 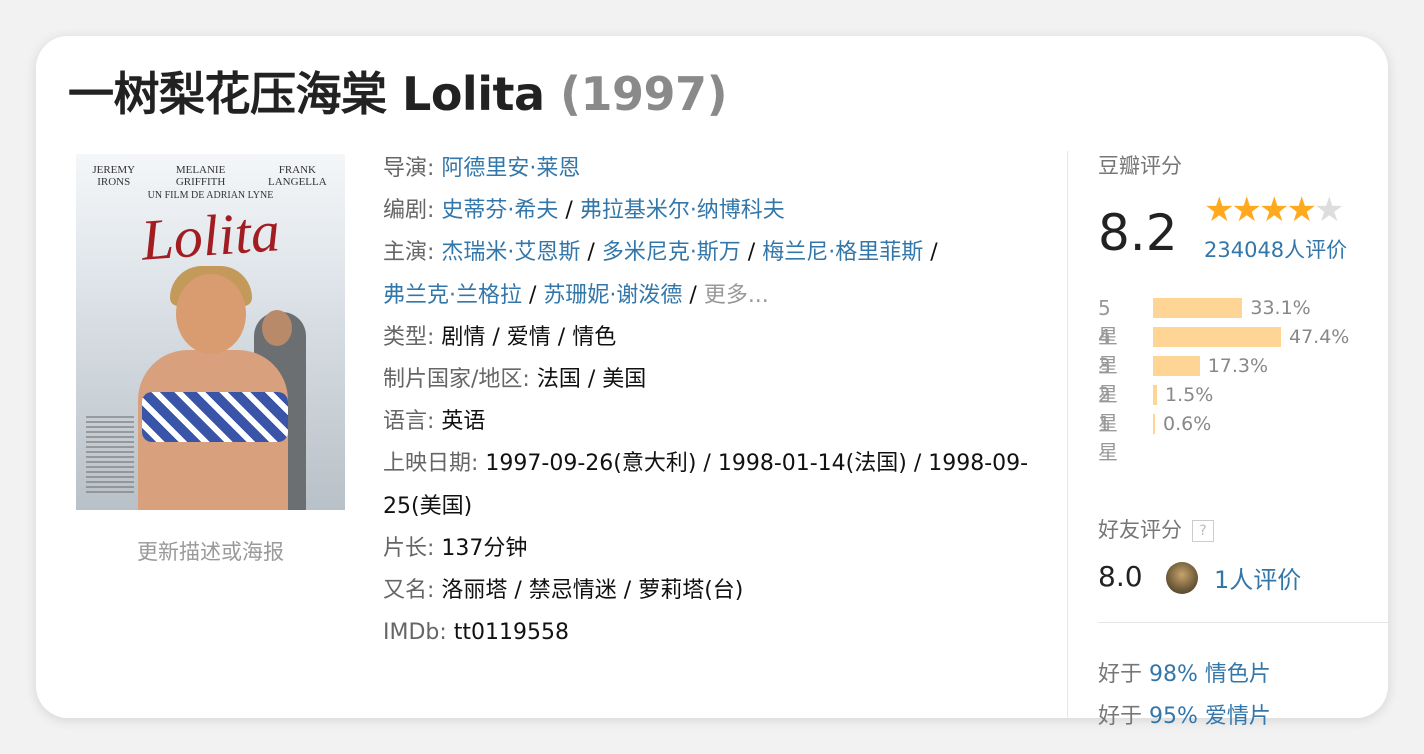 What do you see at coordinates (671, 252) in the screenshot?
I see `cast-link: 多米尼克·斯万` at bounding box center [671, 252].